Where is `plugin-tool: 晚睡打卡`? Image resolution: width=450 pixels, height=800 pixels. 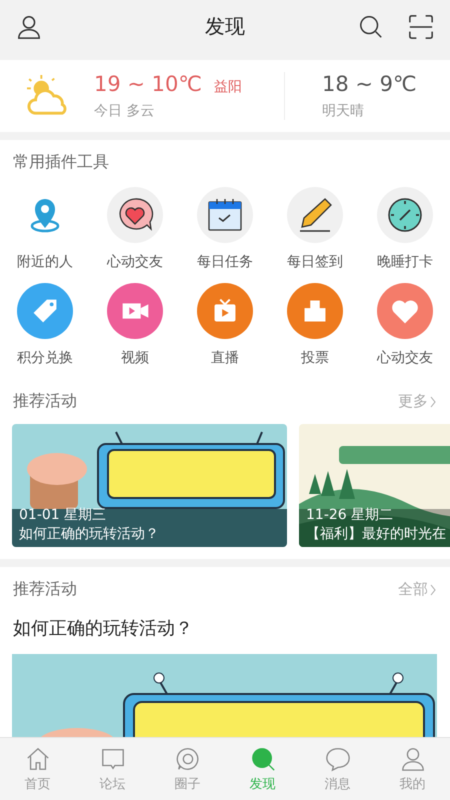 plugin-tool: 晚睡打卡 is located at coordinates (405, 229).